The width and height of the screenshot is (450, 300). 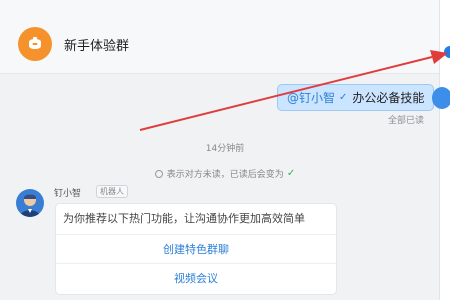 I want to click on read-legend: 表示对方未读，已读后会变为 ✓, so click(x=225, y=173).